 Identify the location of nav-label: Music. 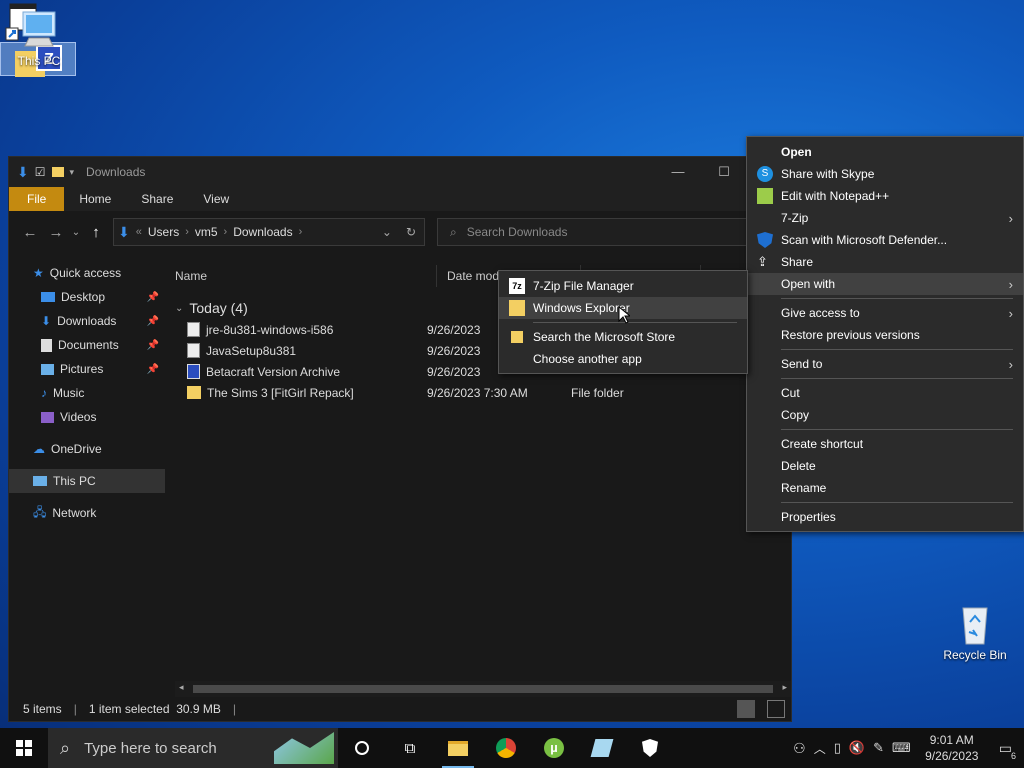
(69, 393).